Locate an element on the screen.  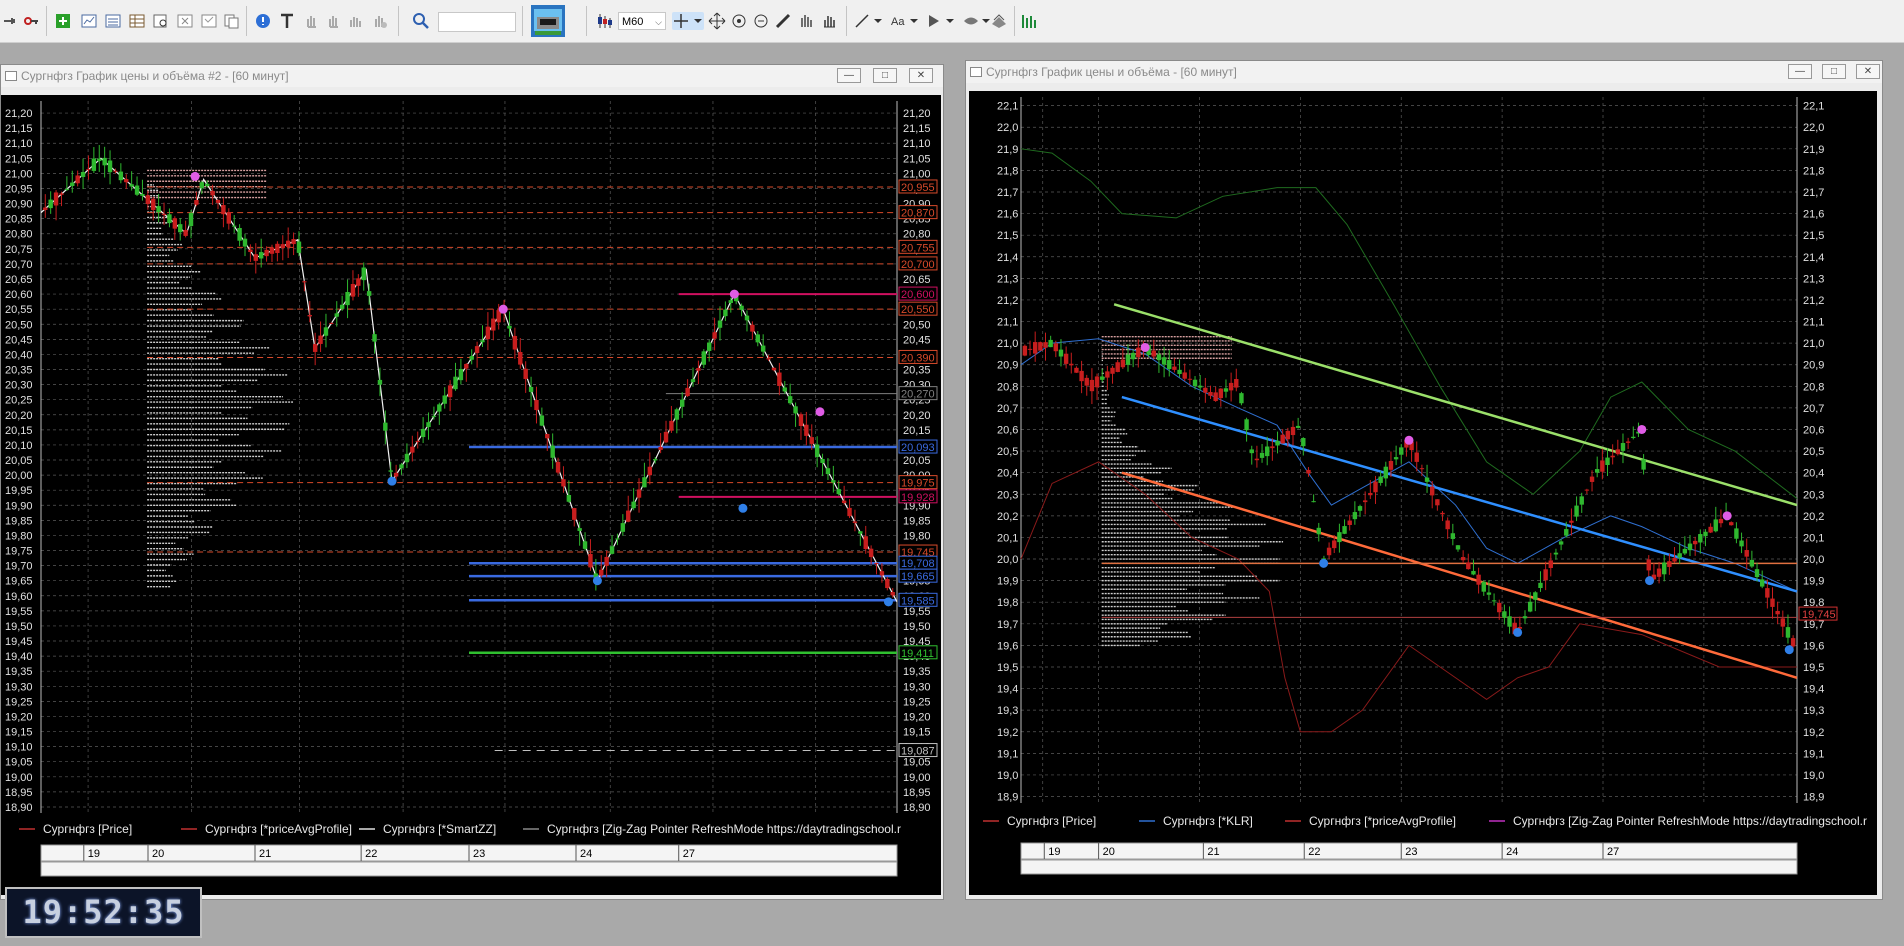
y-tick-label-right: 20,5 is located at coordinates (1813, 452).